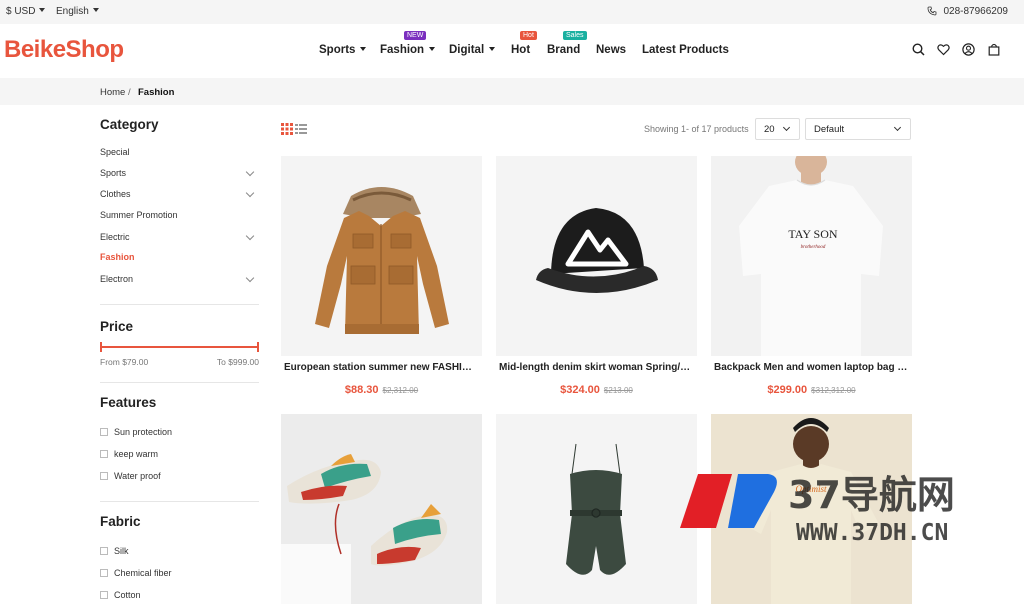 This screenshot has width=1024, height=604. I want to click on price-slider-max-handle, so click(258, 347).